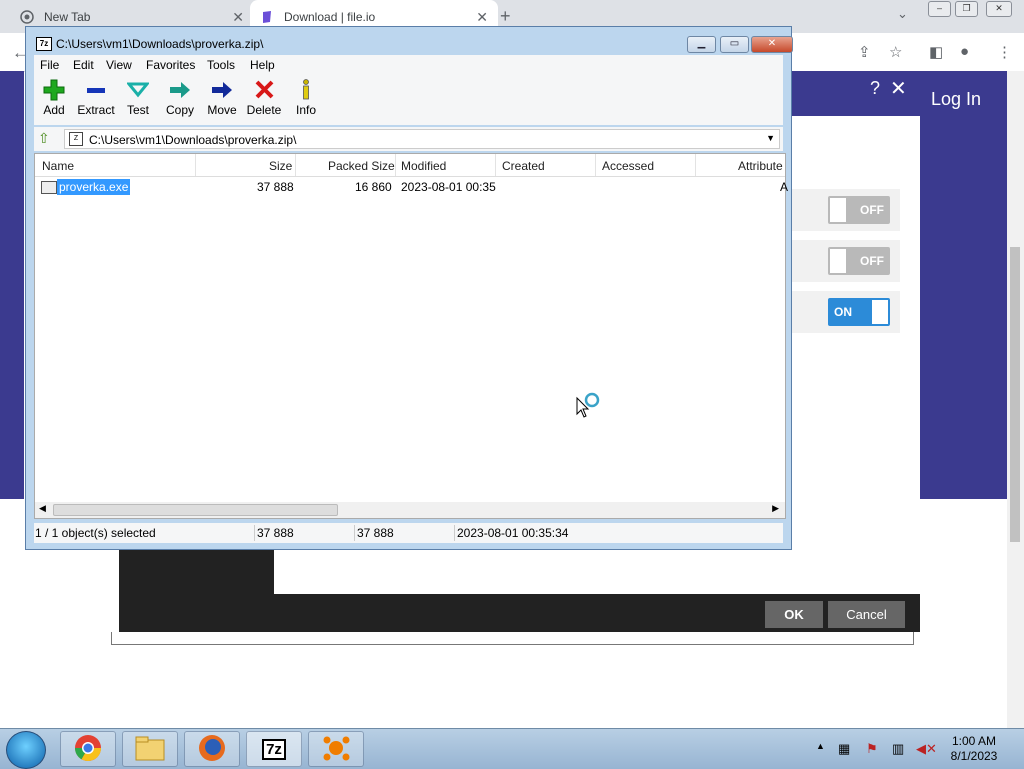  Describe the element at coordinates (119, 65) in the screenshot. I see `menu-view: View` at that location.